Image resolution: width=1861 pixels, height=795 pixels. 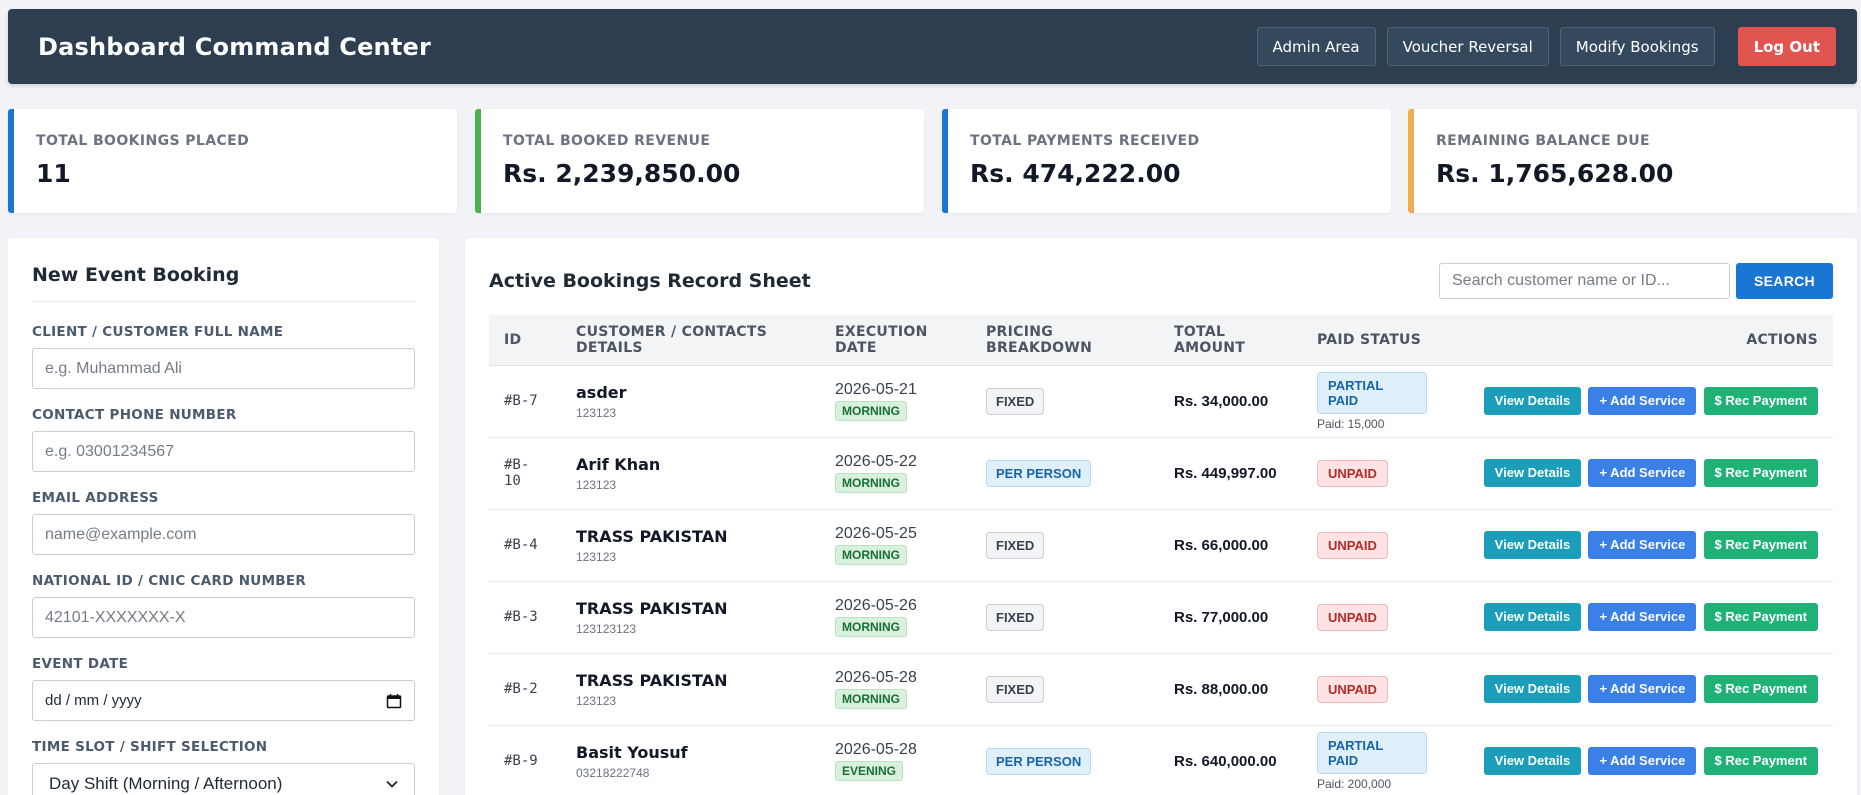 I want to click on chevron-down-icon, so click(x=392, y=784).